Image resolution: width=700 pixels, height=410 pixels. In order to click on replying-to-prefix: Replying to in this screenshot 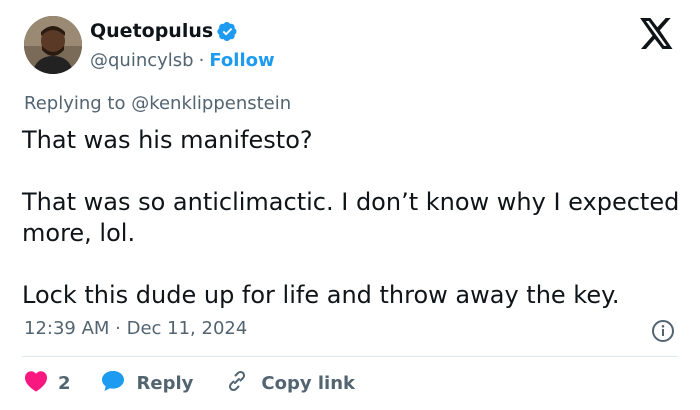, I will do `click(78, 103)`.